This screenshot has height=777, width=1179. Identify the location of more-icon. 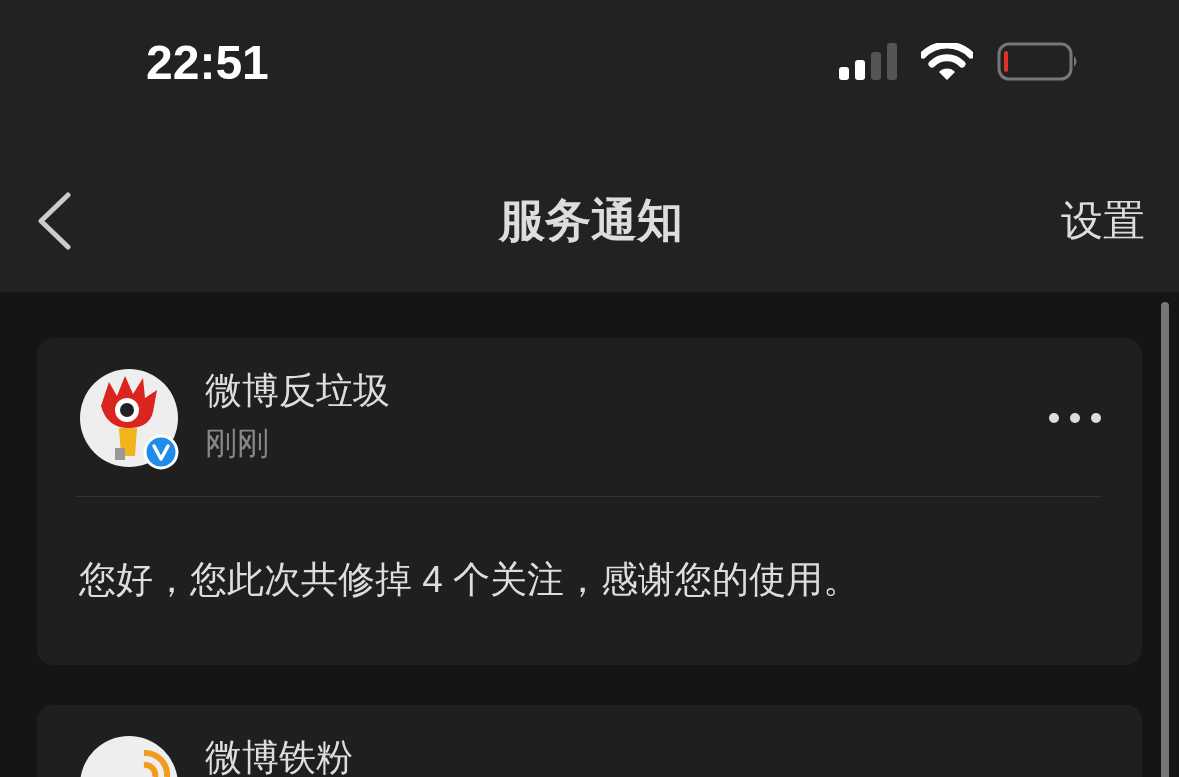
(1075, 418).